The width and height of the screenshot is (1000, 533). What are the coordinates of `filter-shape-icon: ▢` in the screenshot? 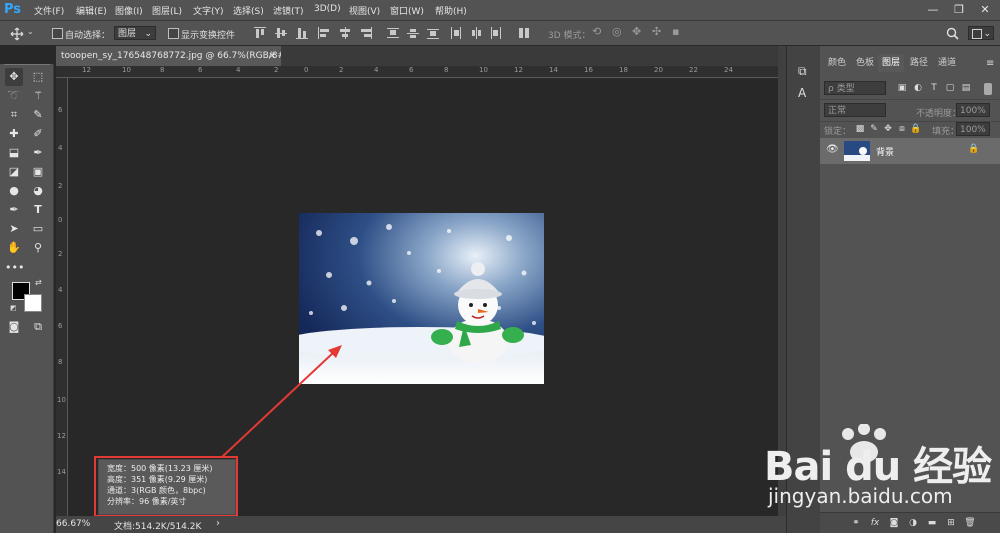 It's located at (950, 88).